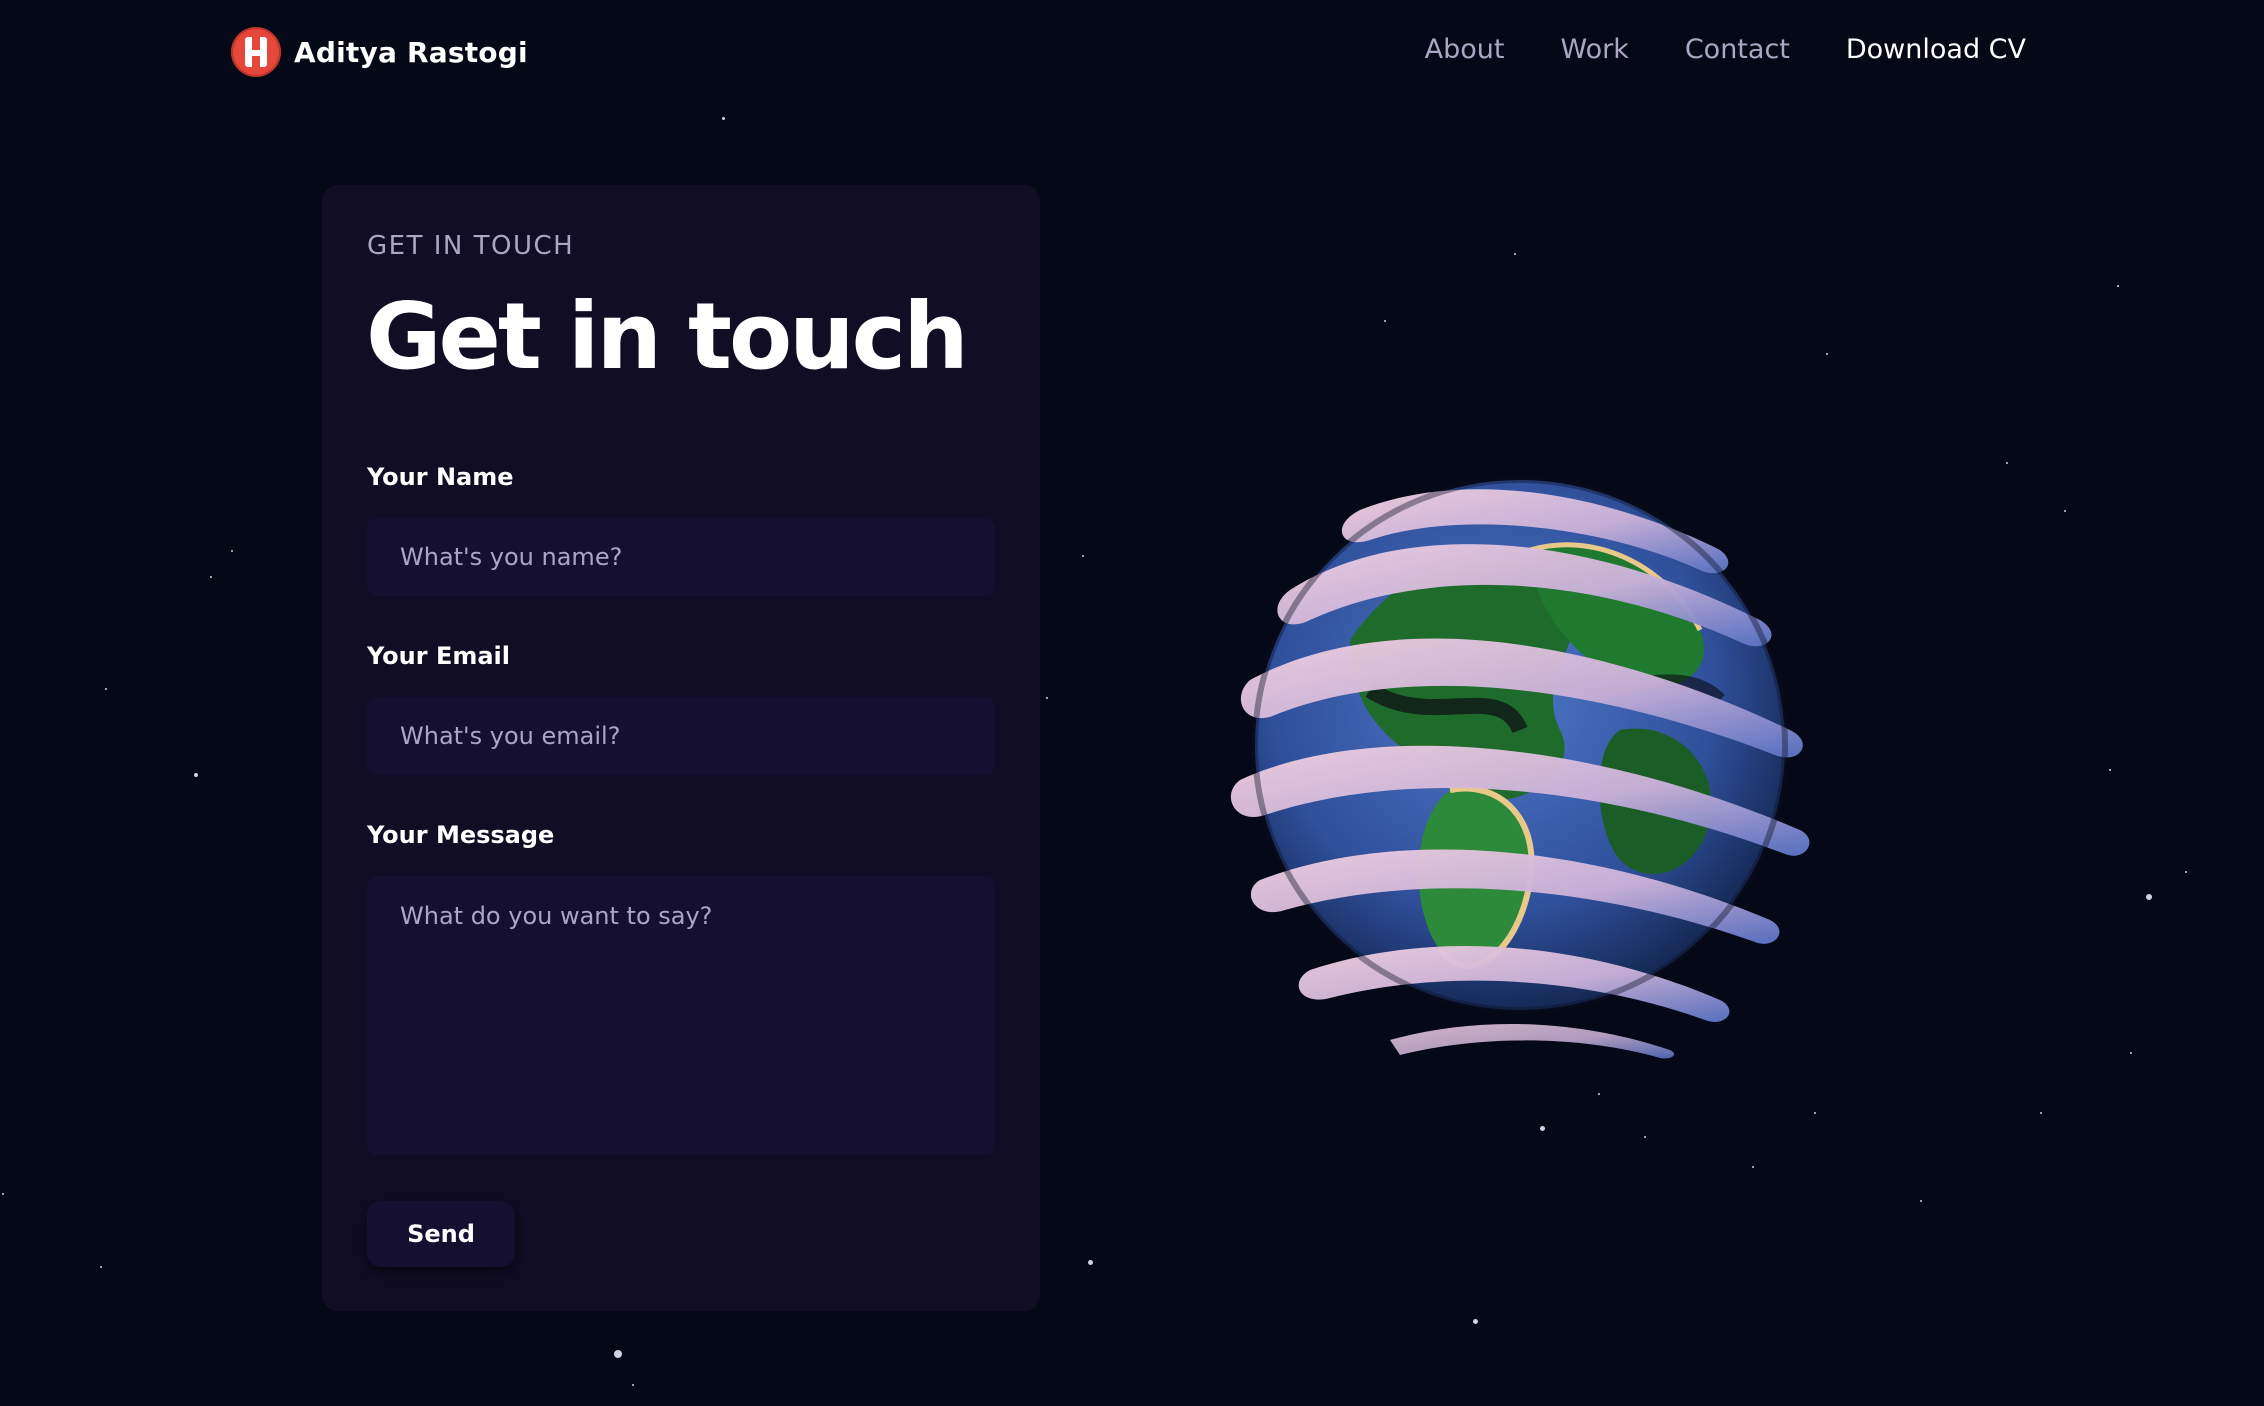 The width and height of the screenshot is (2264, 1406). I want to click on nav-links: About Work Contact Download CV, so click(1725, 49).